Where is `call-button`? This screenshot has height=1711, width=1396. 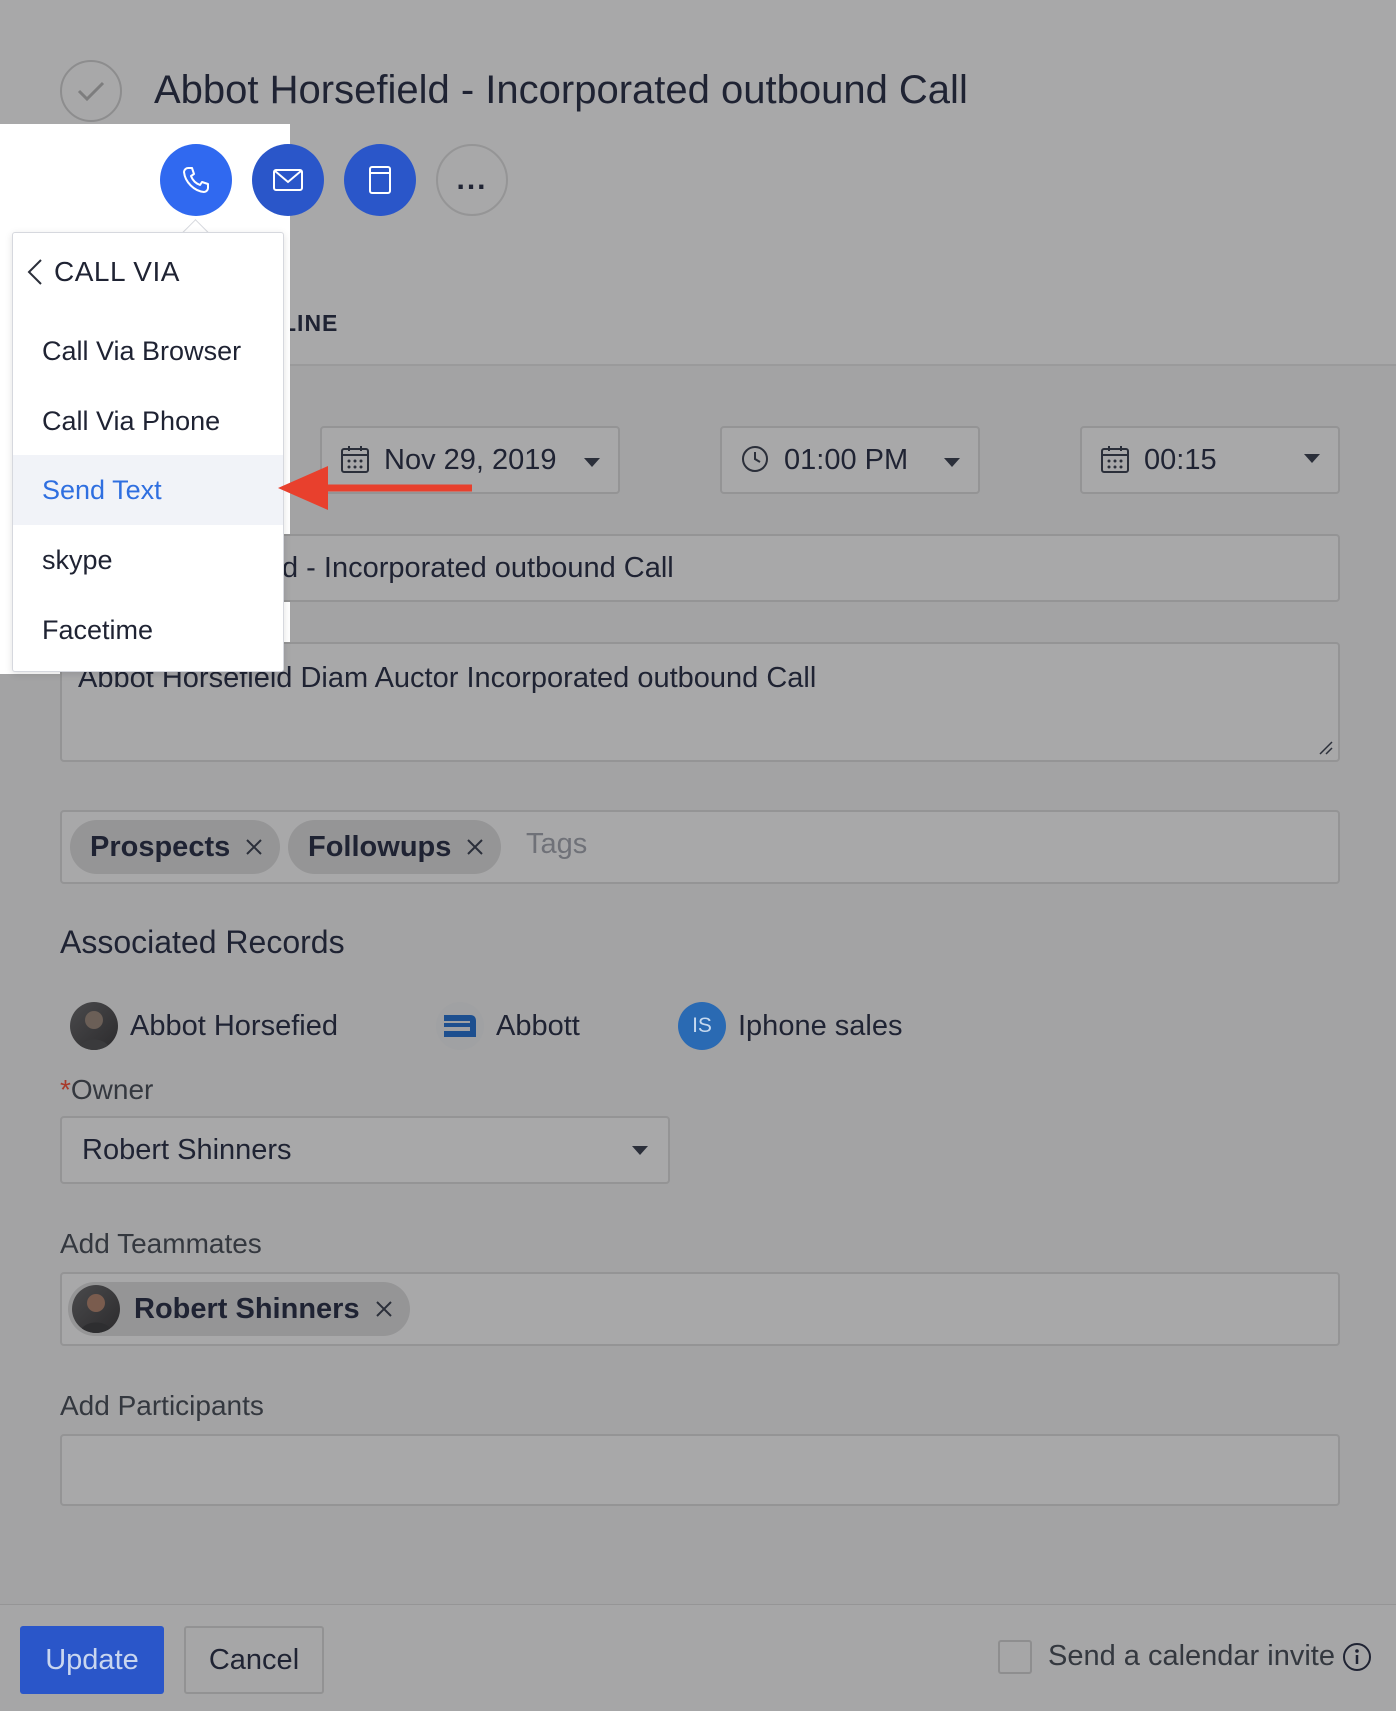 call-button is located at coordinates (196, 180).